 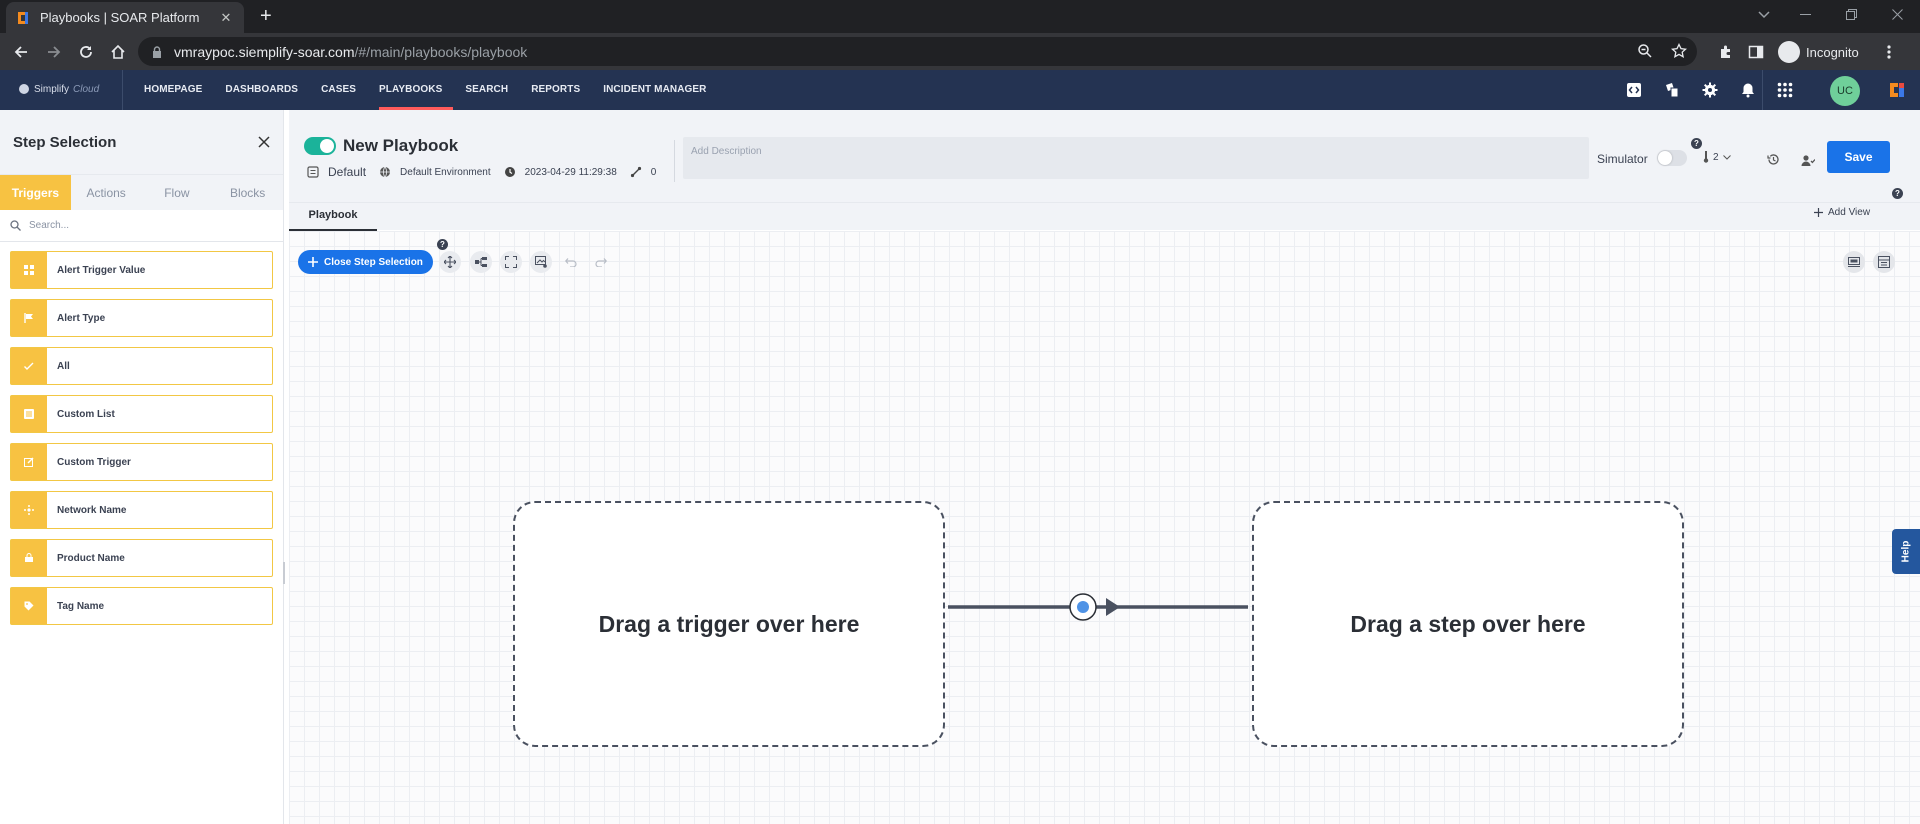 I want to click on close-panel-icon, so click(x=264, y=142).